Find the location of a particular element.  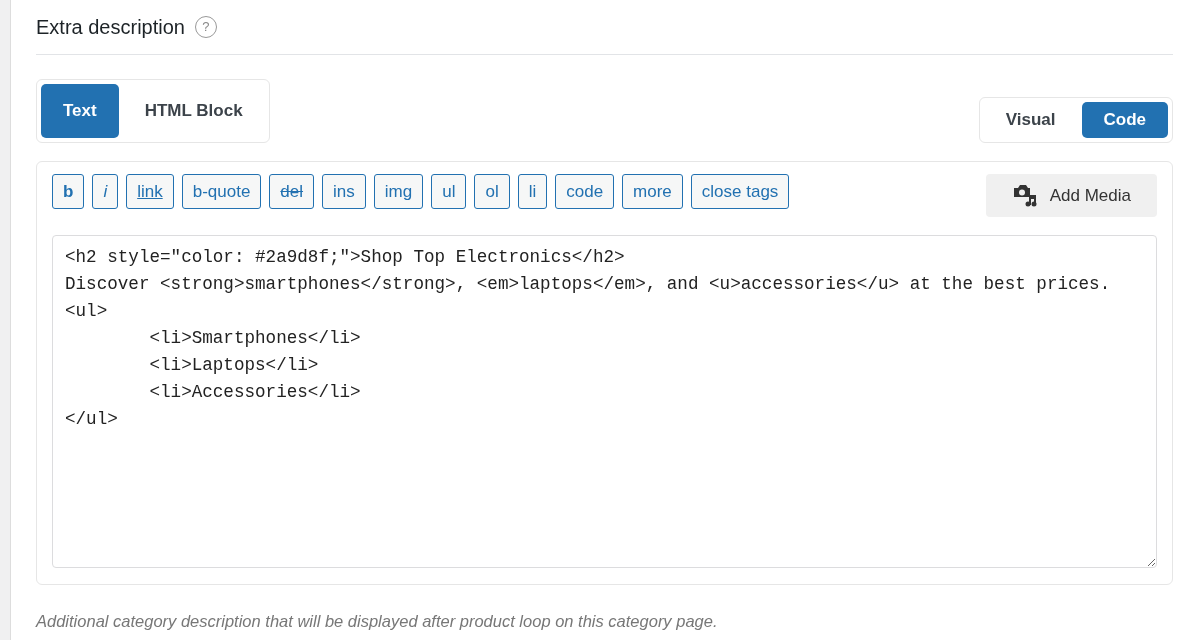

tab: HTML Block is located at coordinates (193, 111).